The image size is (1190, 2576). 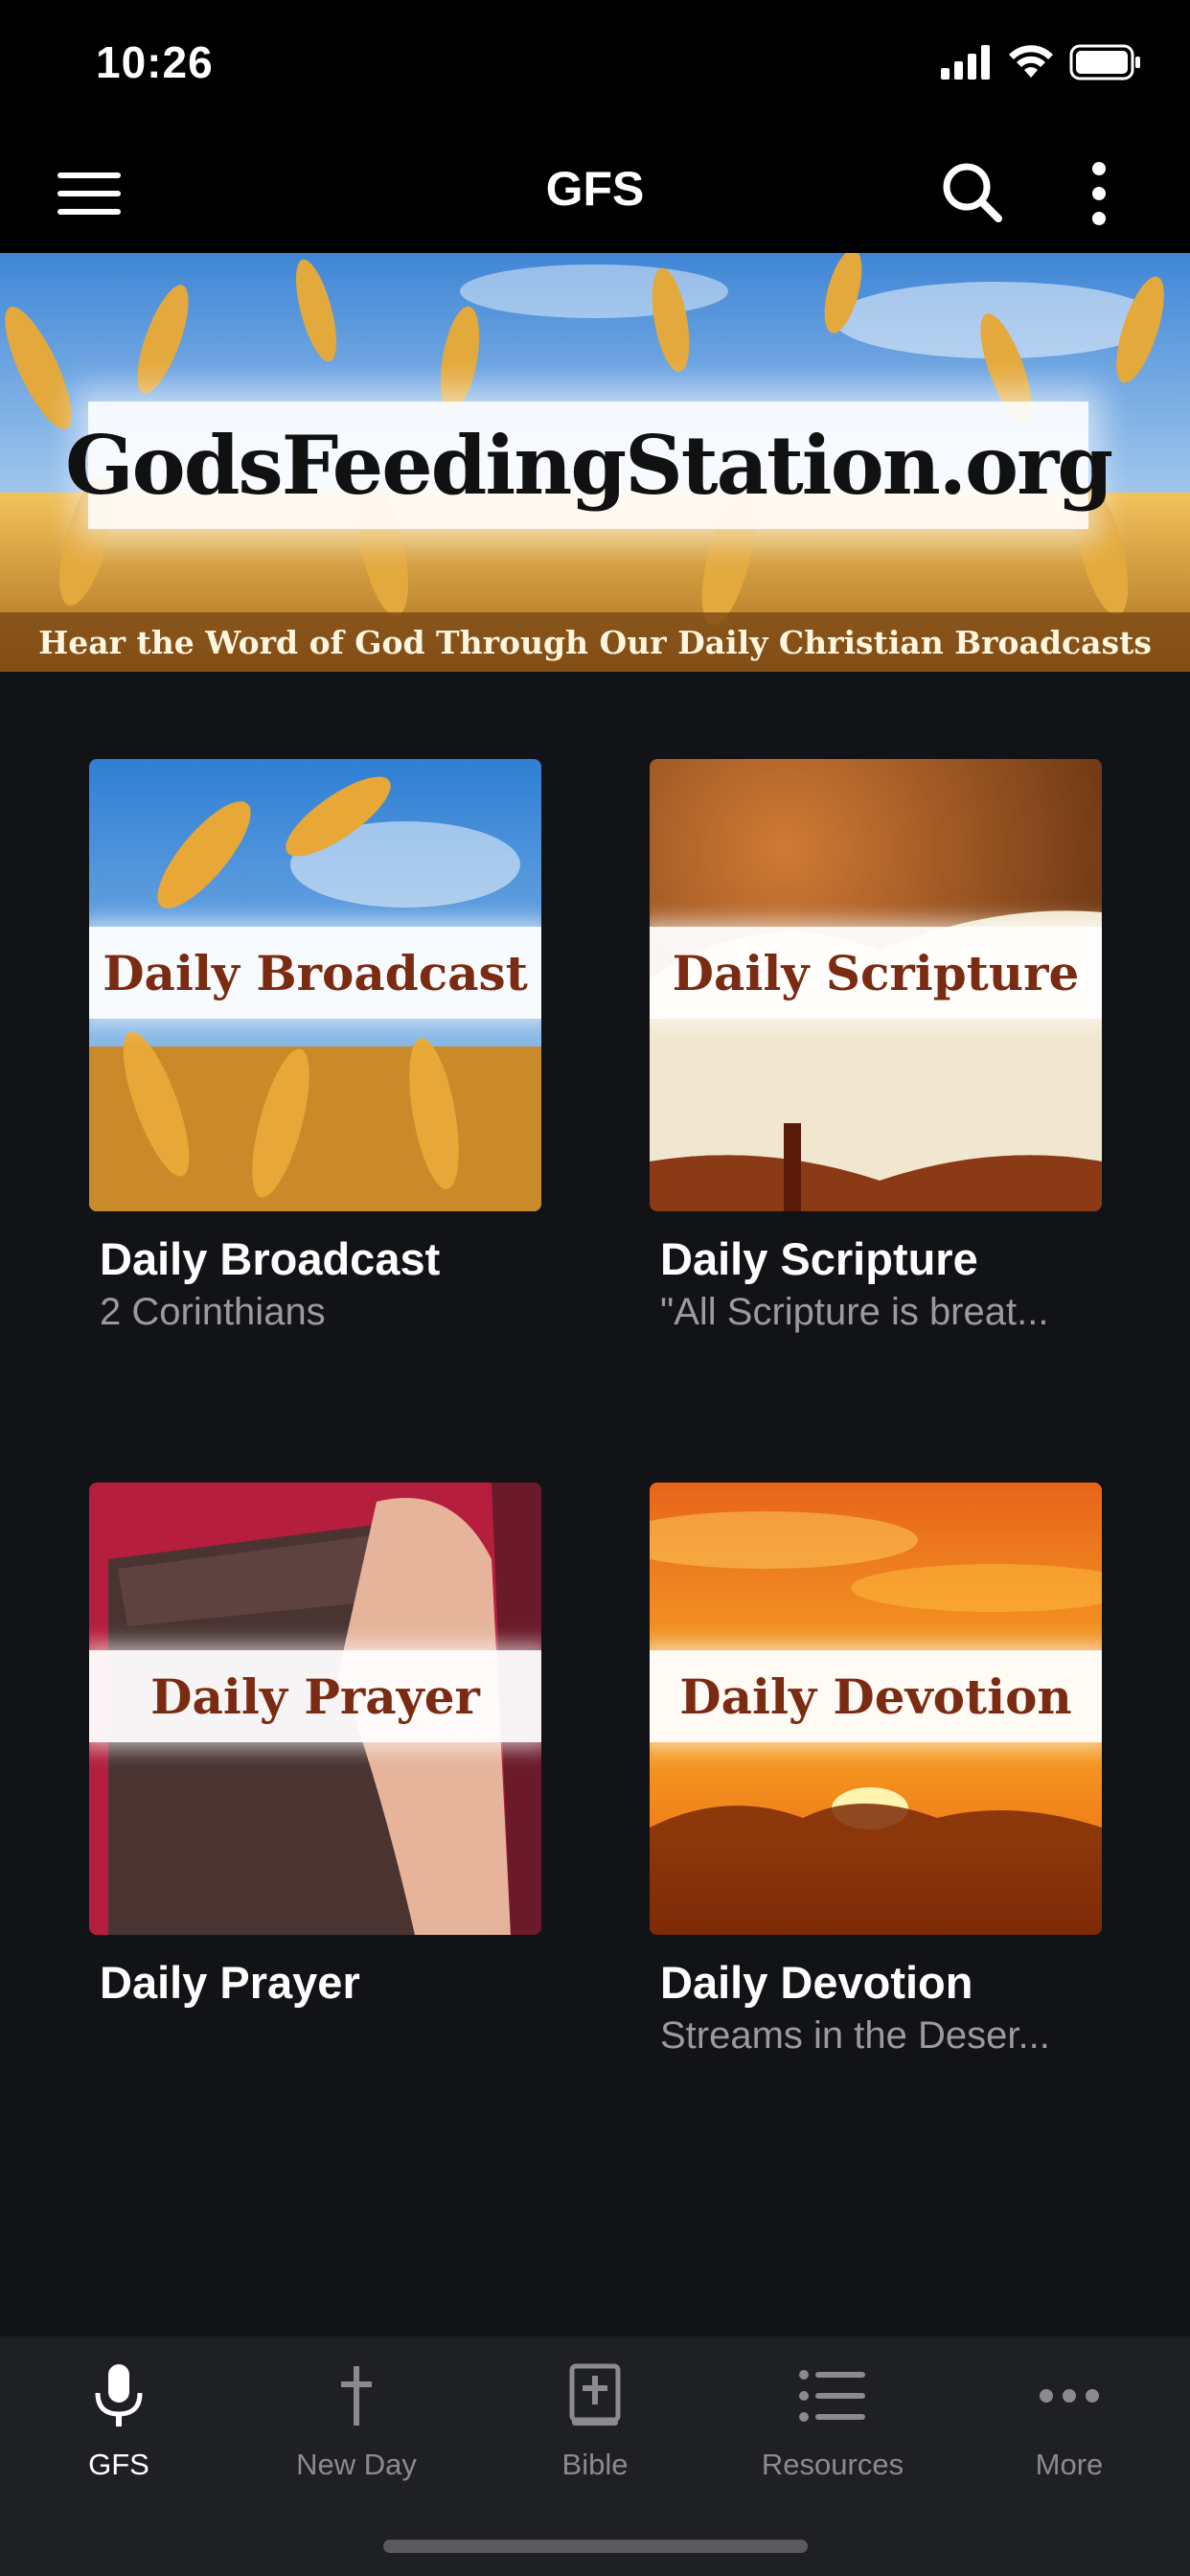 I want to click on tab-gfs: GFS, so click(x=119, y=2420).